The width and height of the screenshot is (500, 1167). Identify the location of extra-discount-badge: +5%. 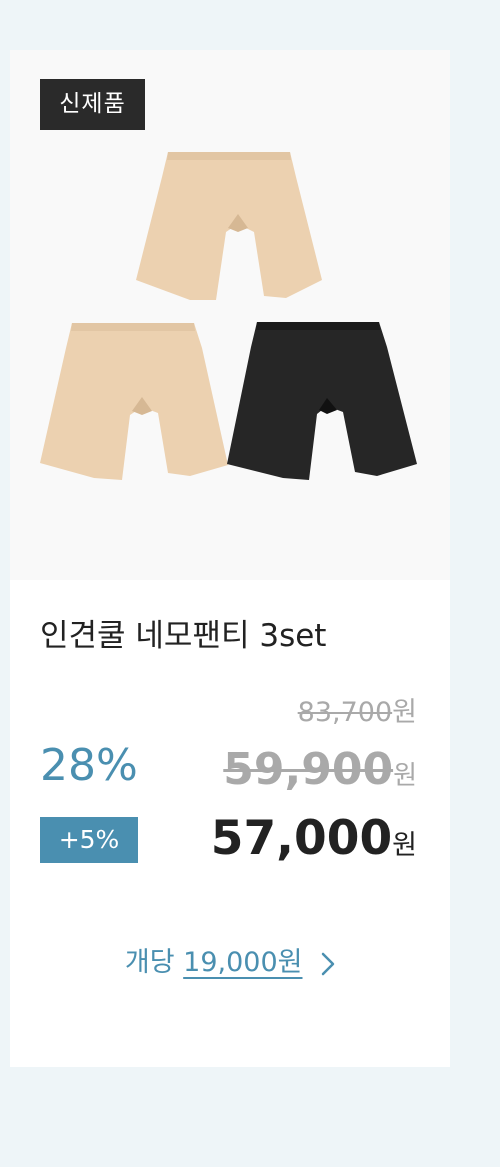
(89, 840).